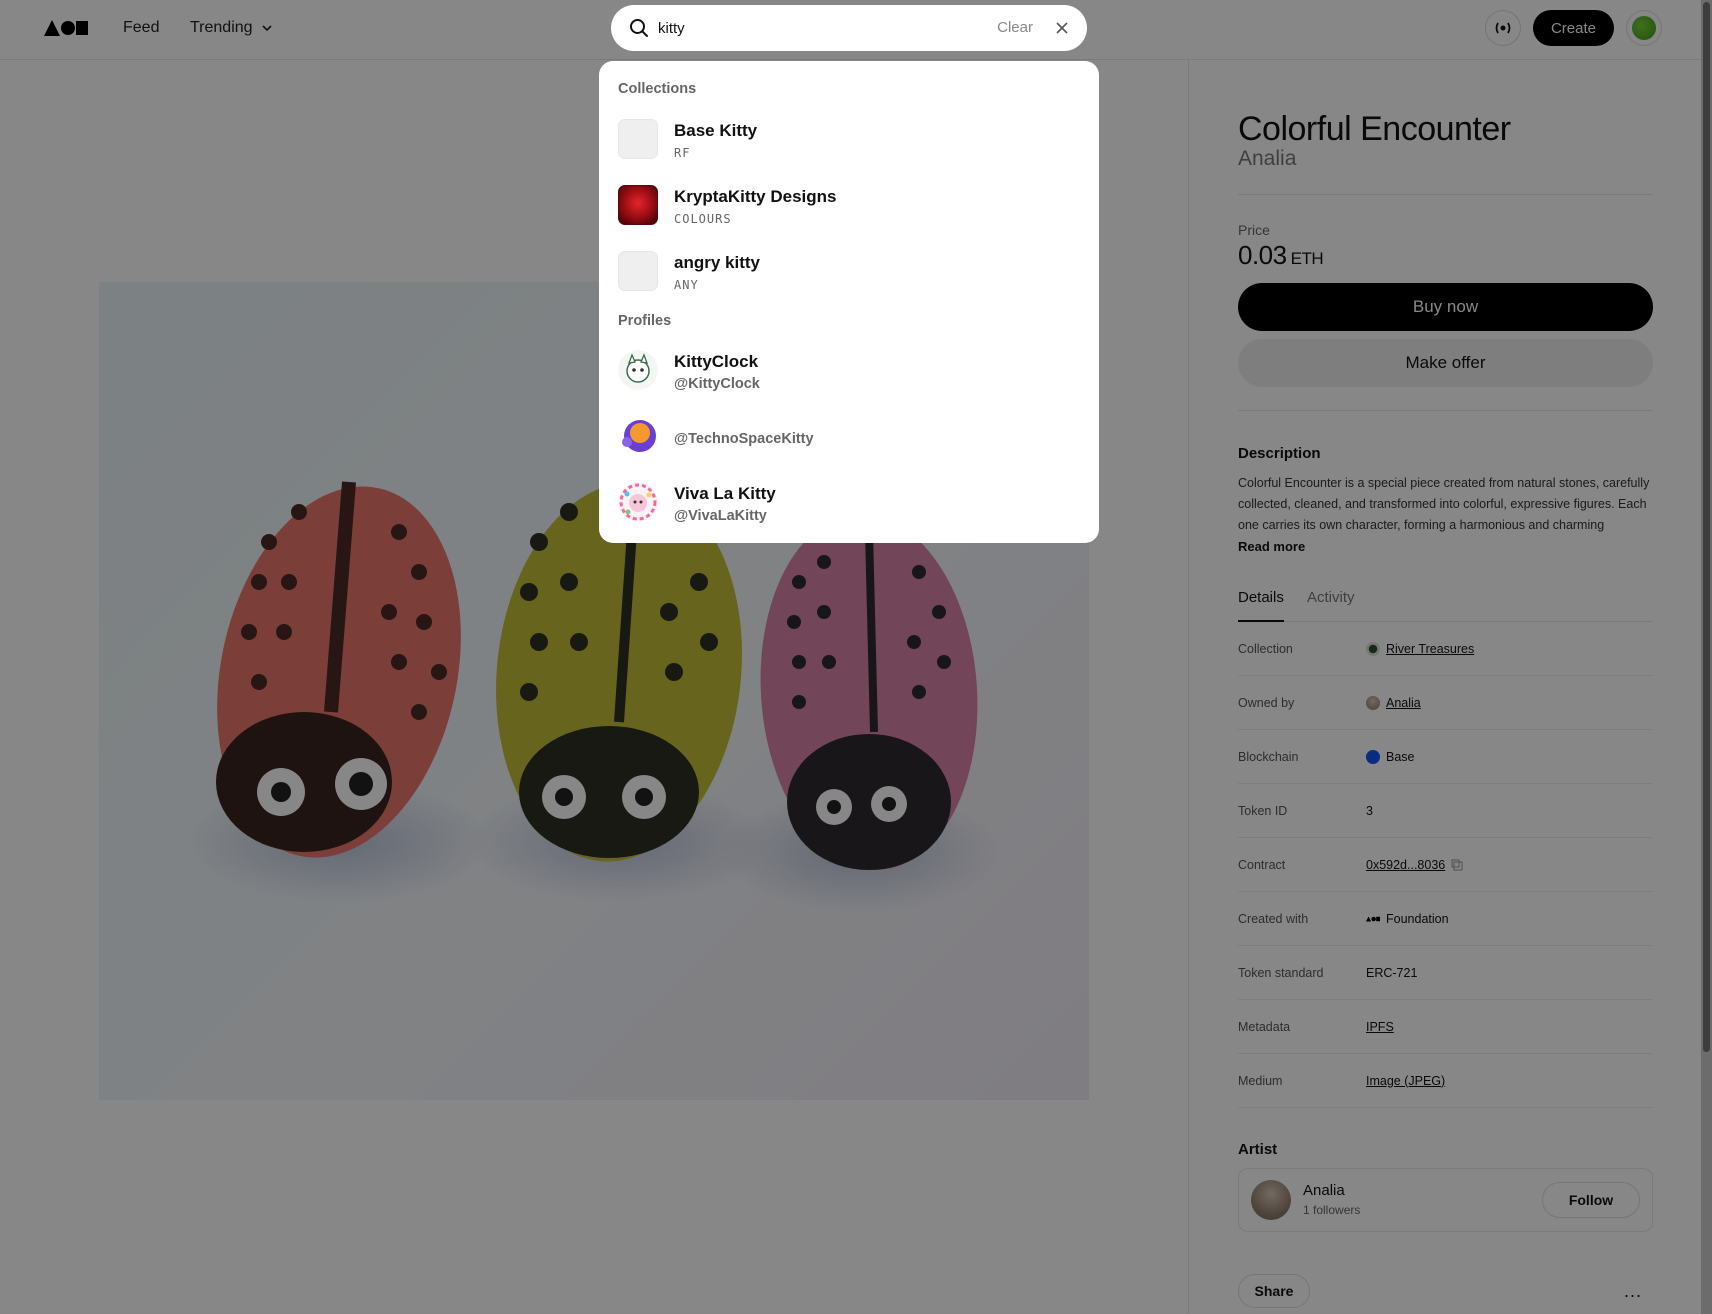 The width and height of the screenshot is (1712, 1314). I want to click on search-result-profile: @TechnoSpaceKitty, so click(848, 435).